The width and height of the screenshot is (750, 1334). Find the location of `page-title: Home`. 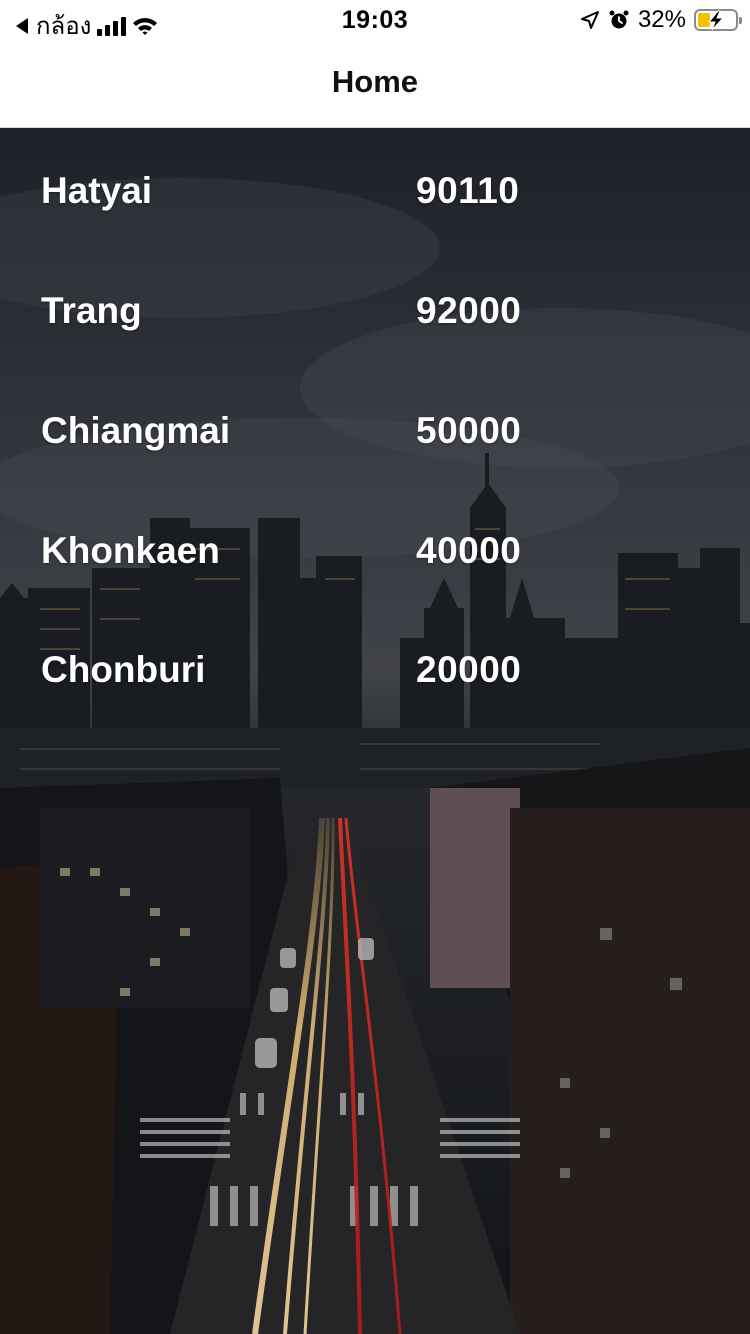

page-title: Home is located at coordinates (375, 81).